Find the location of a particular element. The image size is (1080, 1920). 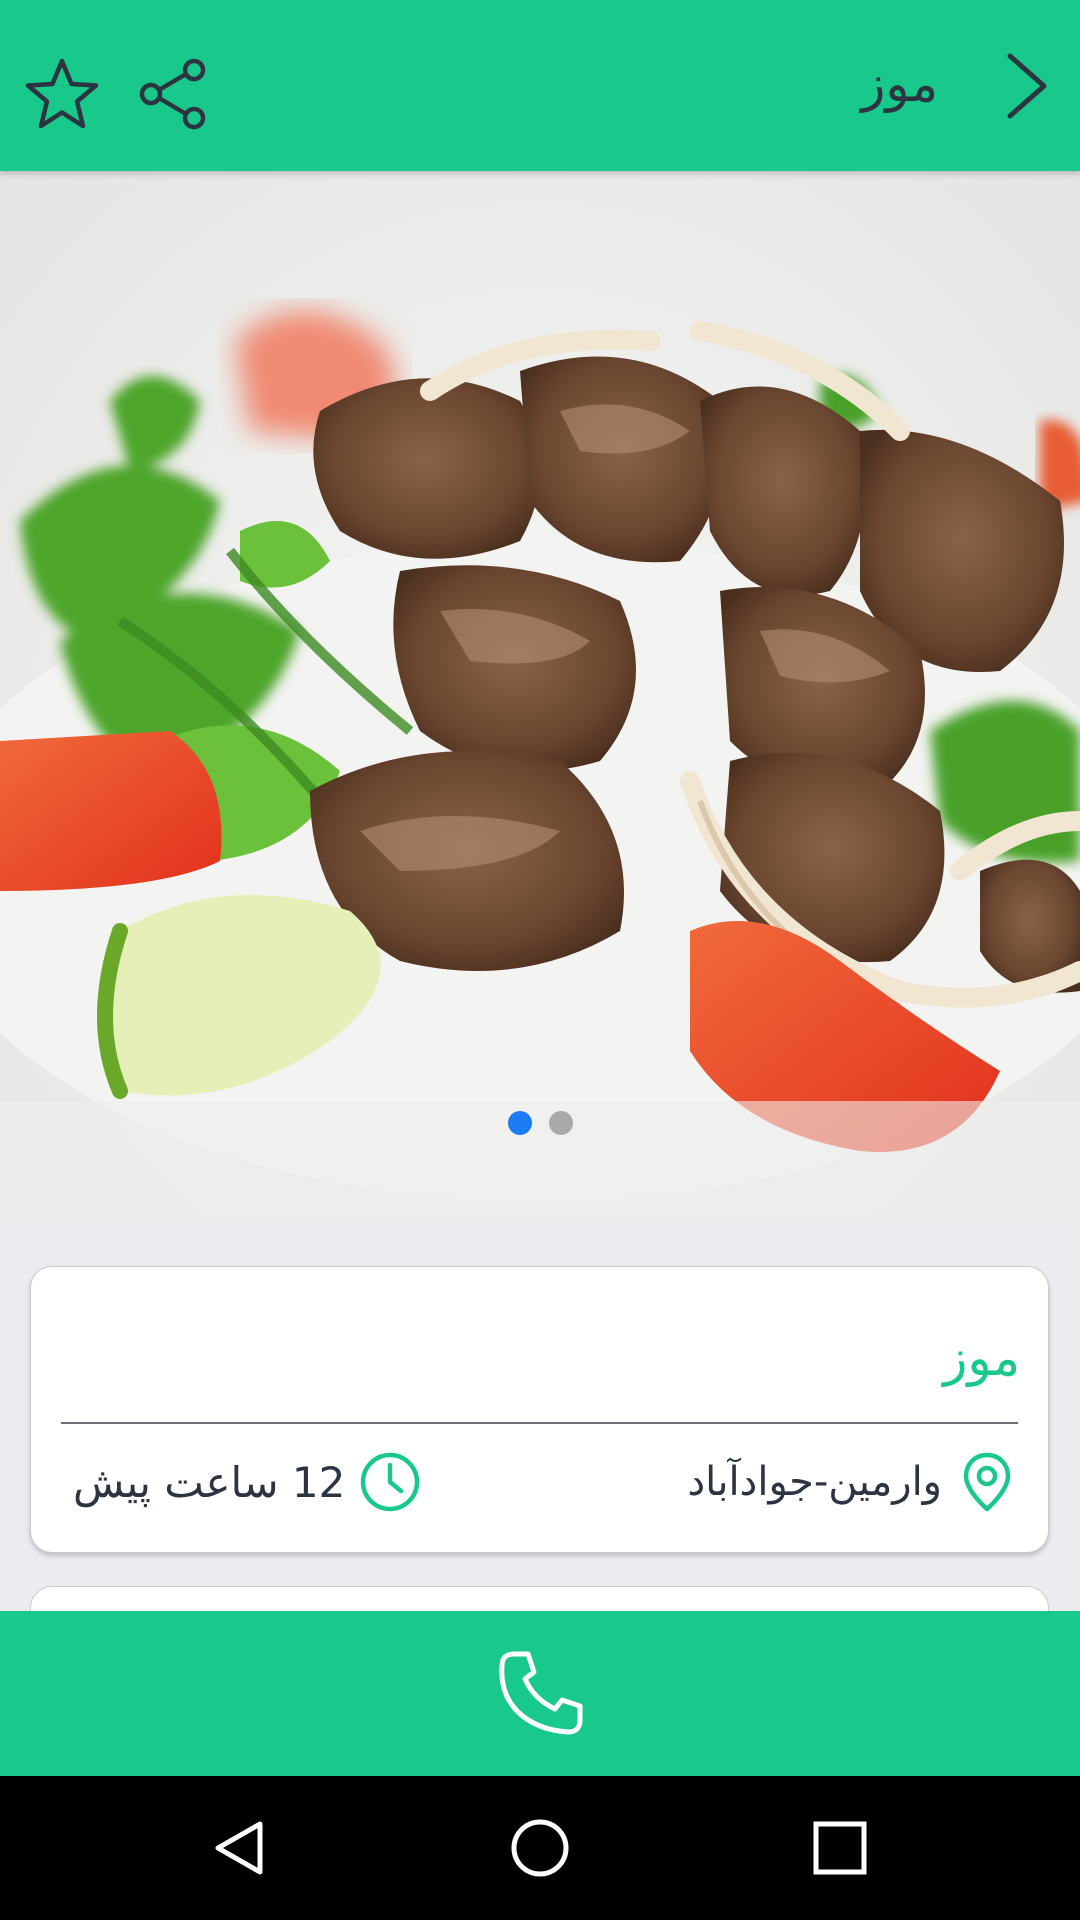

nav-recents-button is located at coordinates (840, 1848).